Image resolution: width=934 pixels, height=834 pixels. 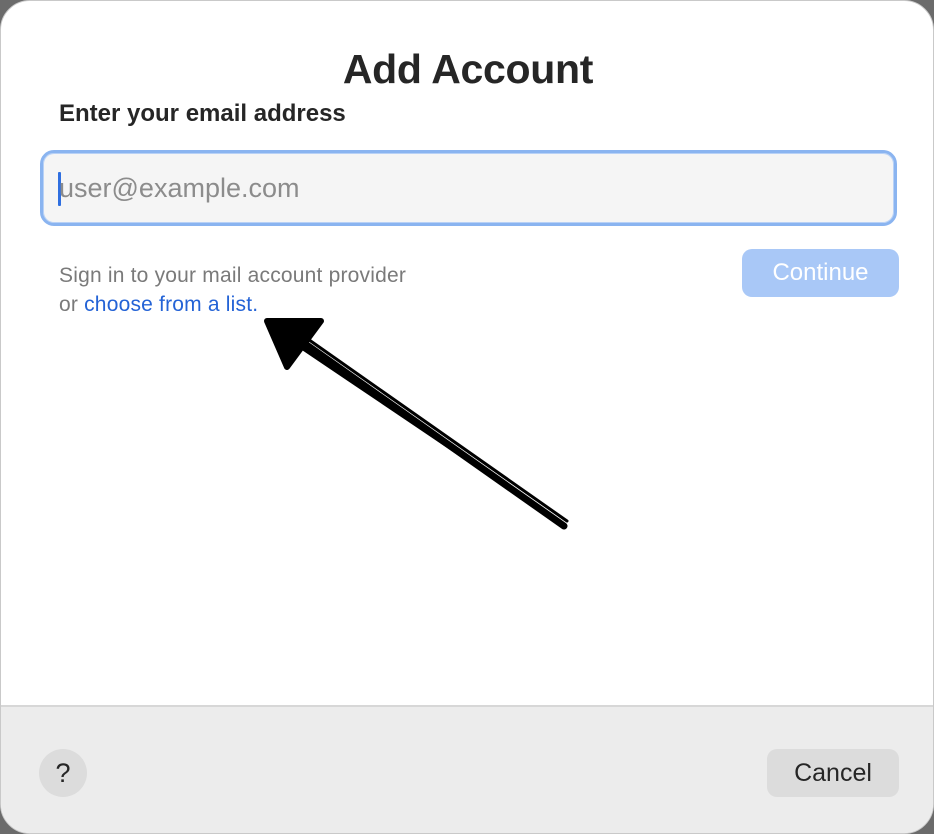 What do you see at coordinates (820, 273) in the screenshot?
I see `continue-button: Continue` at bounding box center [820, 273].